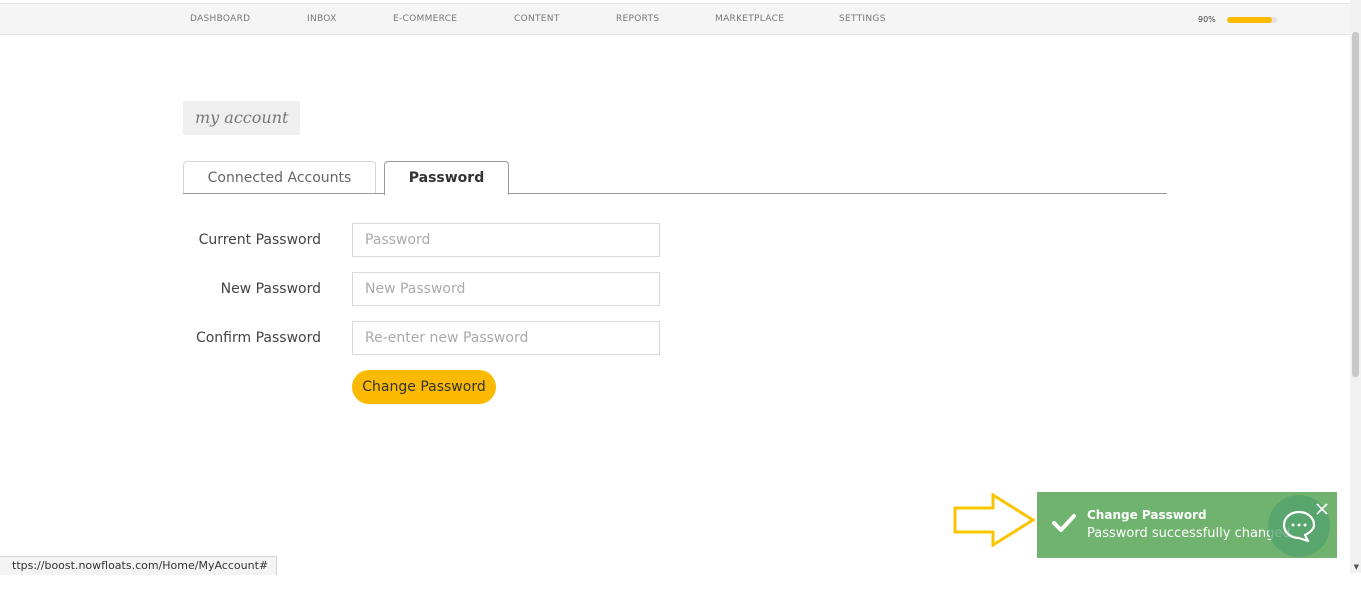  Describe the element at coordinates (1299, 526) in the screenshot. I see `chat-icon` at that location.